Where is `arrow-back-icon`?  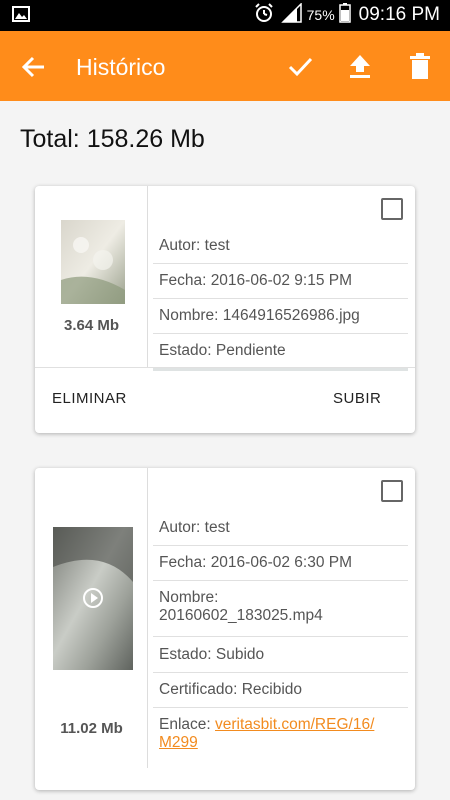 arrow-back-icon is located at coordinates (34, 67).